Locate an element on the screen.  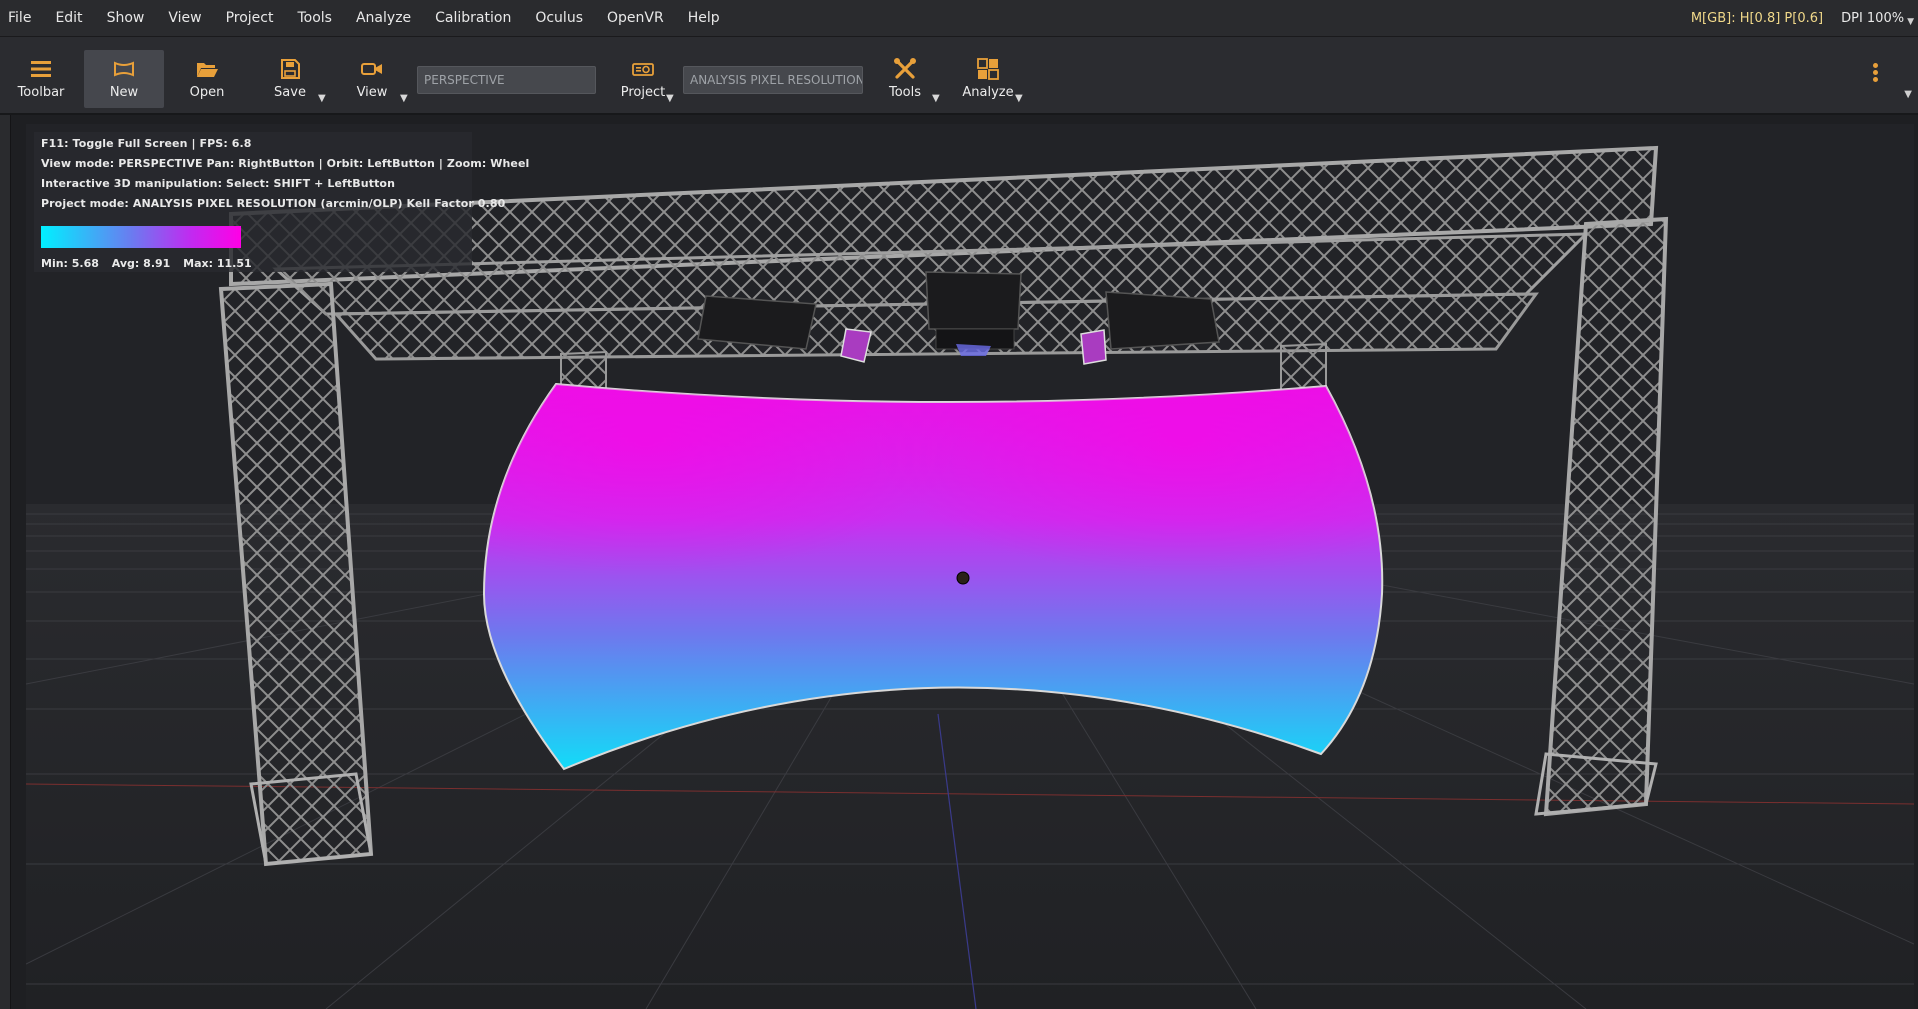
tools-label: Tools is located at coordinates (905, 92).